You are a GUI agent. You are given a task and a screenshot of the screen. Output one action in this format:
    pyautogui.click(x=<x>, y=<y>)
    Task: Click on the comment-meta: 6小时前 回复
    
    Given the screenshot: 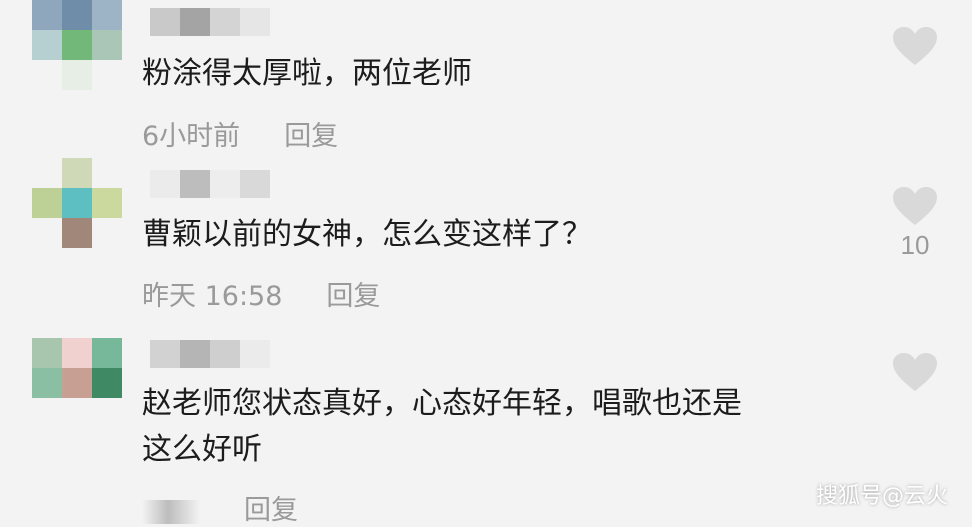 What is the action you would take?
    pyautogui.click(x=240, y=133)
    